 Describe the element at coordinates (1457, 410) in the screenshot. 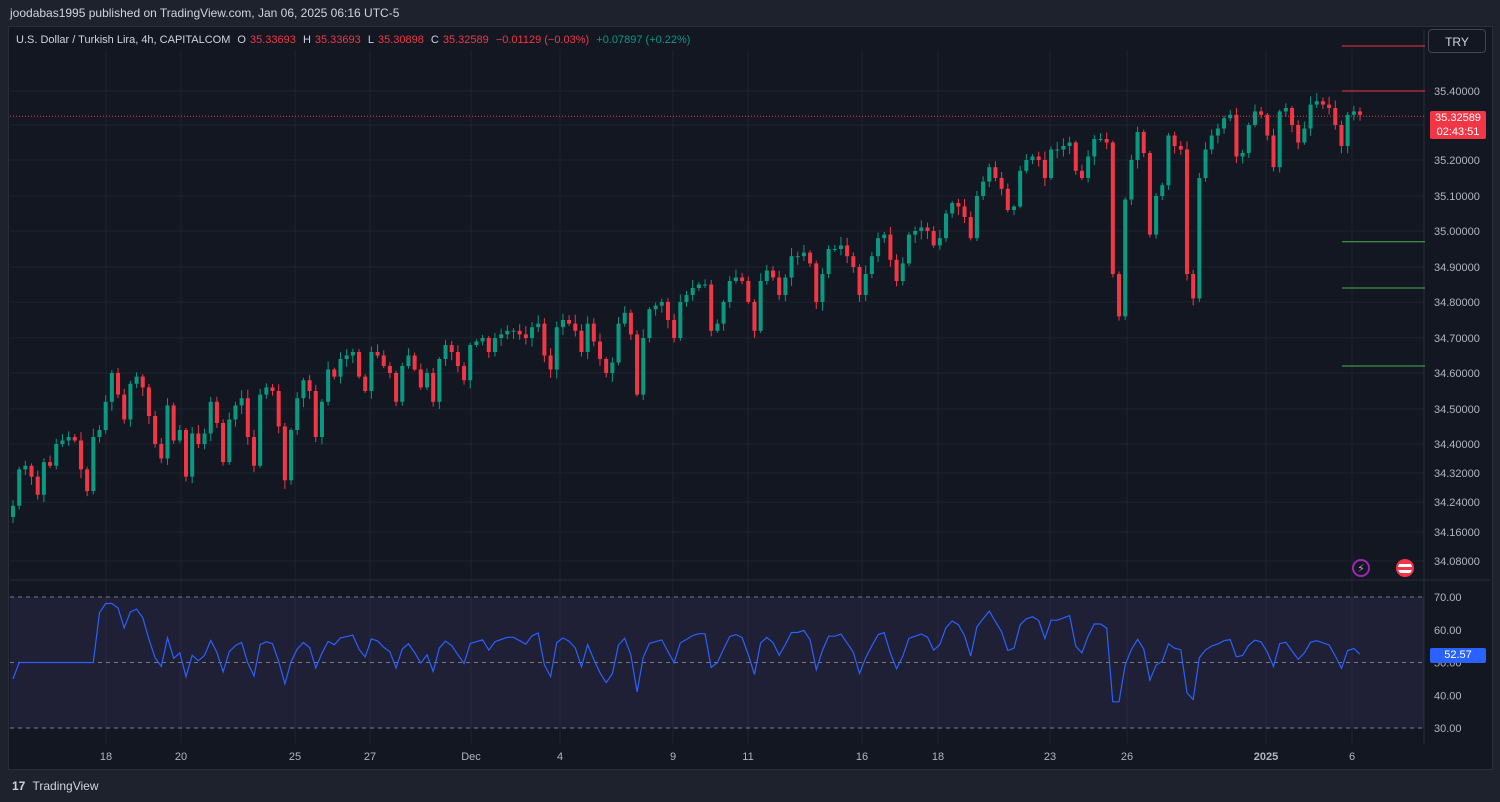

I see `price-tick-label: 34.50000` at that location.